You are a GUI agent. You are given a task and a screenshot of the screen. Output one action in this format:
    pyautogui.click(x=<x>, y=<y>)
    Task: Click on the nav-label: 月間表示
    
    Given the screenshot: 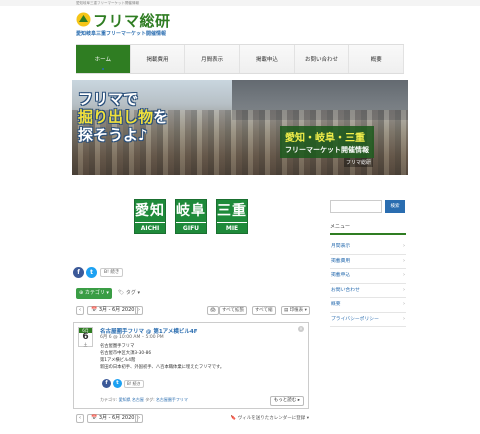 What is the action you would take?
    pyautogui.click(x=212, y=60)
    